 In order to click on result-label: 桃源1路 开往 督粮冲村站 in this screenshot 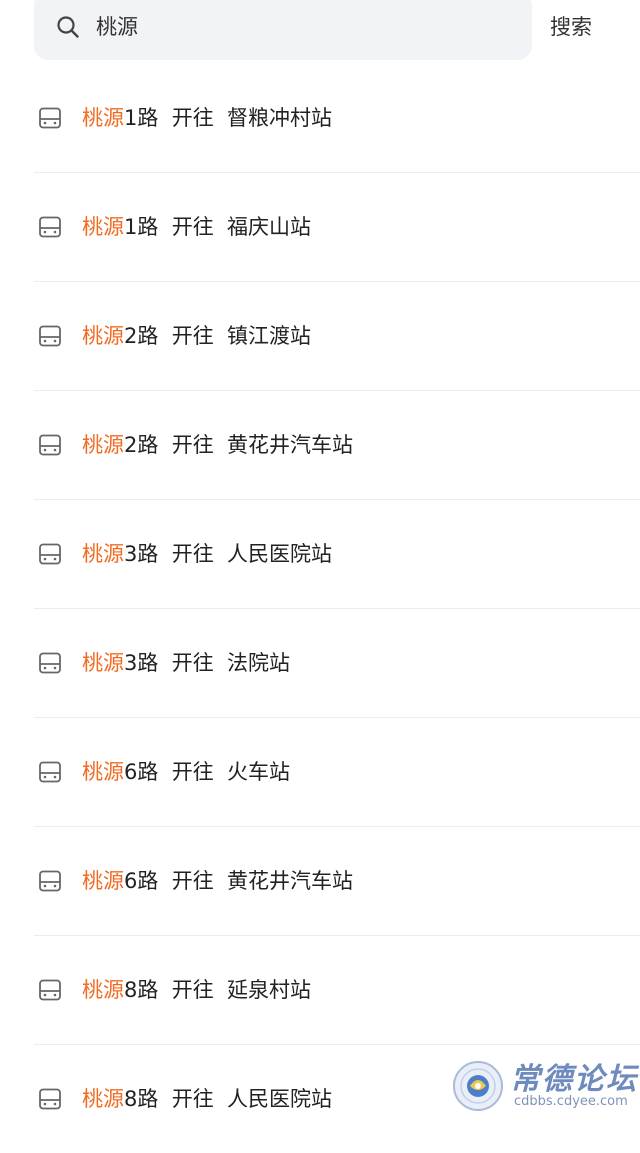, I will do `click(207, 118)`.